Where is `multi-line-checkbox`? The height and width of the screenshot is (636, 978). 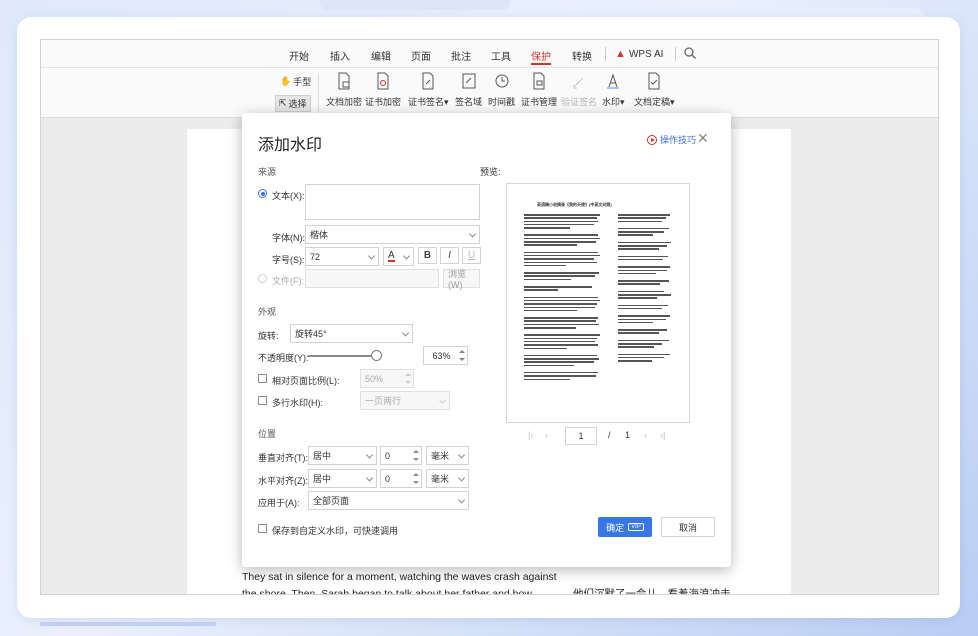
multi-line-checkbox is located at coordinates (262, 400).